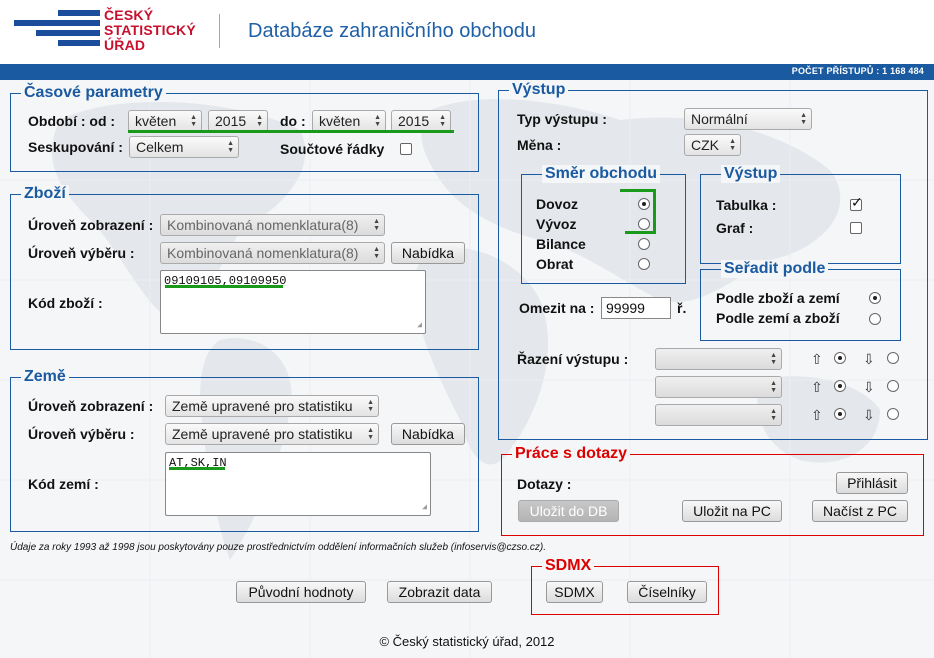 The image size is (934, 658). Describe the element at coordinates (860, 511) in the screenshot. I see `load-from-pc-button: Načíst z PC` at that location.